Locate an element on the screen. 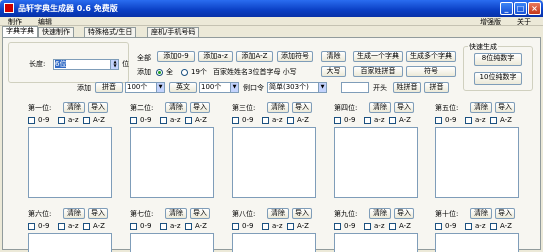 The height and width of the screenshot is (252, 543). add-symbol-button: 添加符号 is located at coordinates (295, 56).